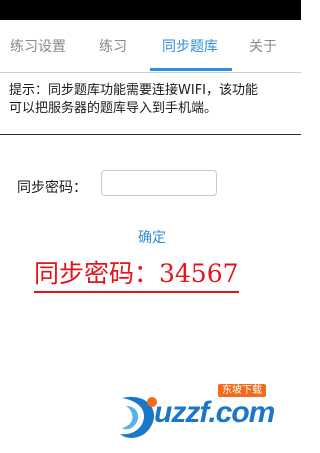 This screenshot has width=320, height=453. What do you see at coordinates (133, 90) in the screenshot?
I see `hint-line-1: 提示：同步题库功能需要连接WIFI，该功能` at bounding box center [133, 90].